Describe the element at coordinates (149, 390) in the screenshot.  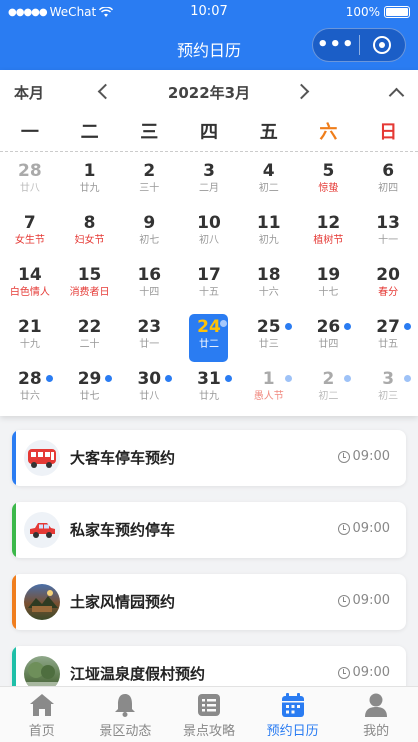
I see `calendar-day: 30 廿八` at that location.